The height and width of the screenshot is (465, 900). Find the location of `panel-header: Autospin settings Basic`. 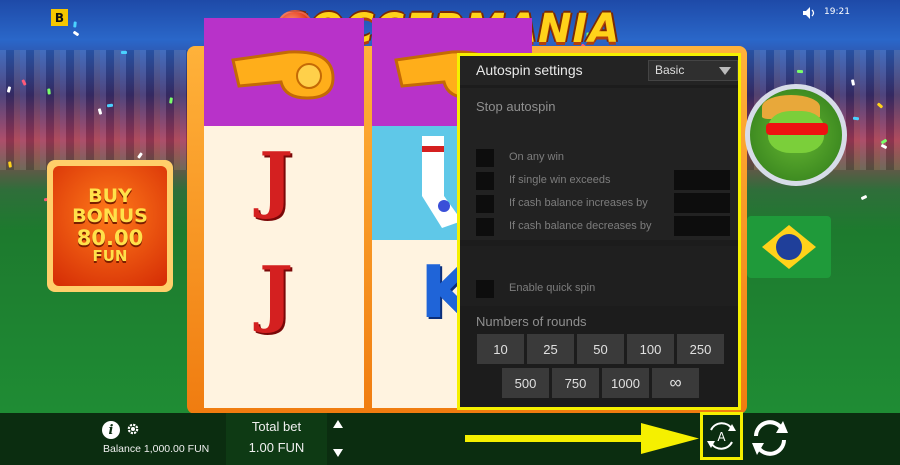

panel-header: Autospin settings Basic is located at coordinates (599, 70).